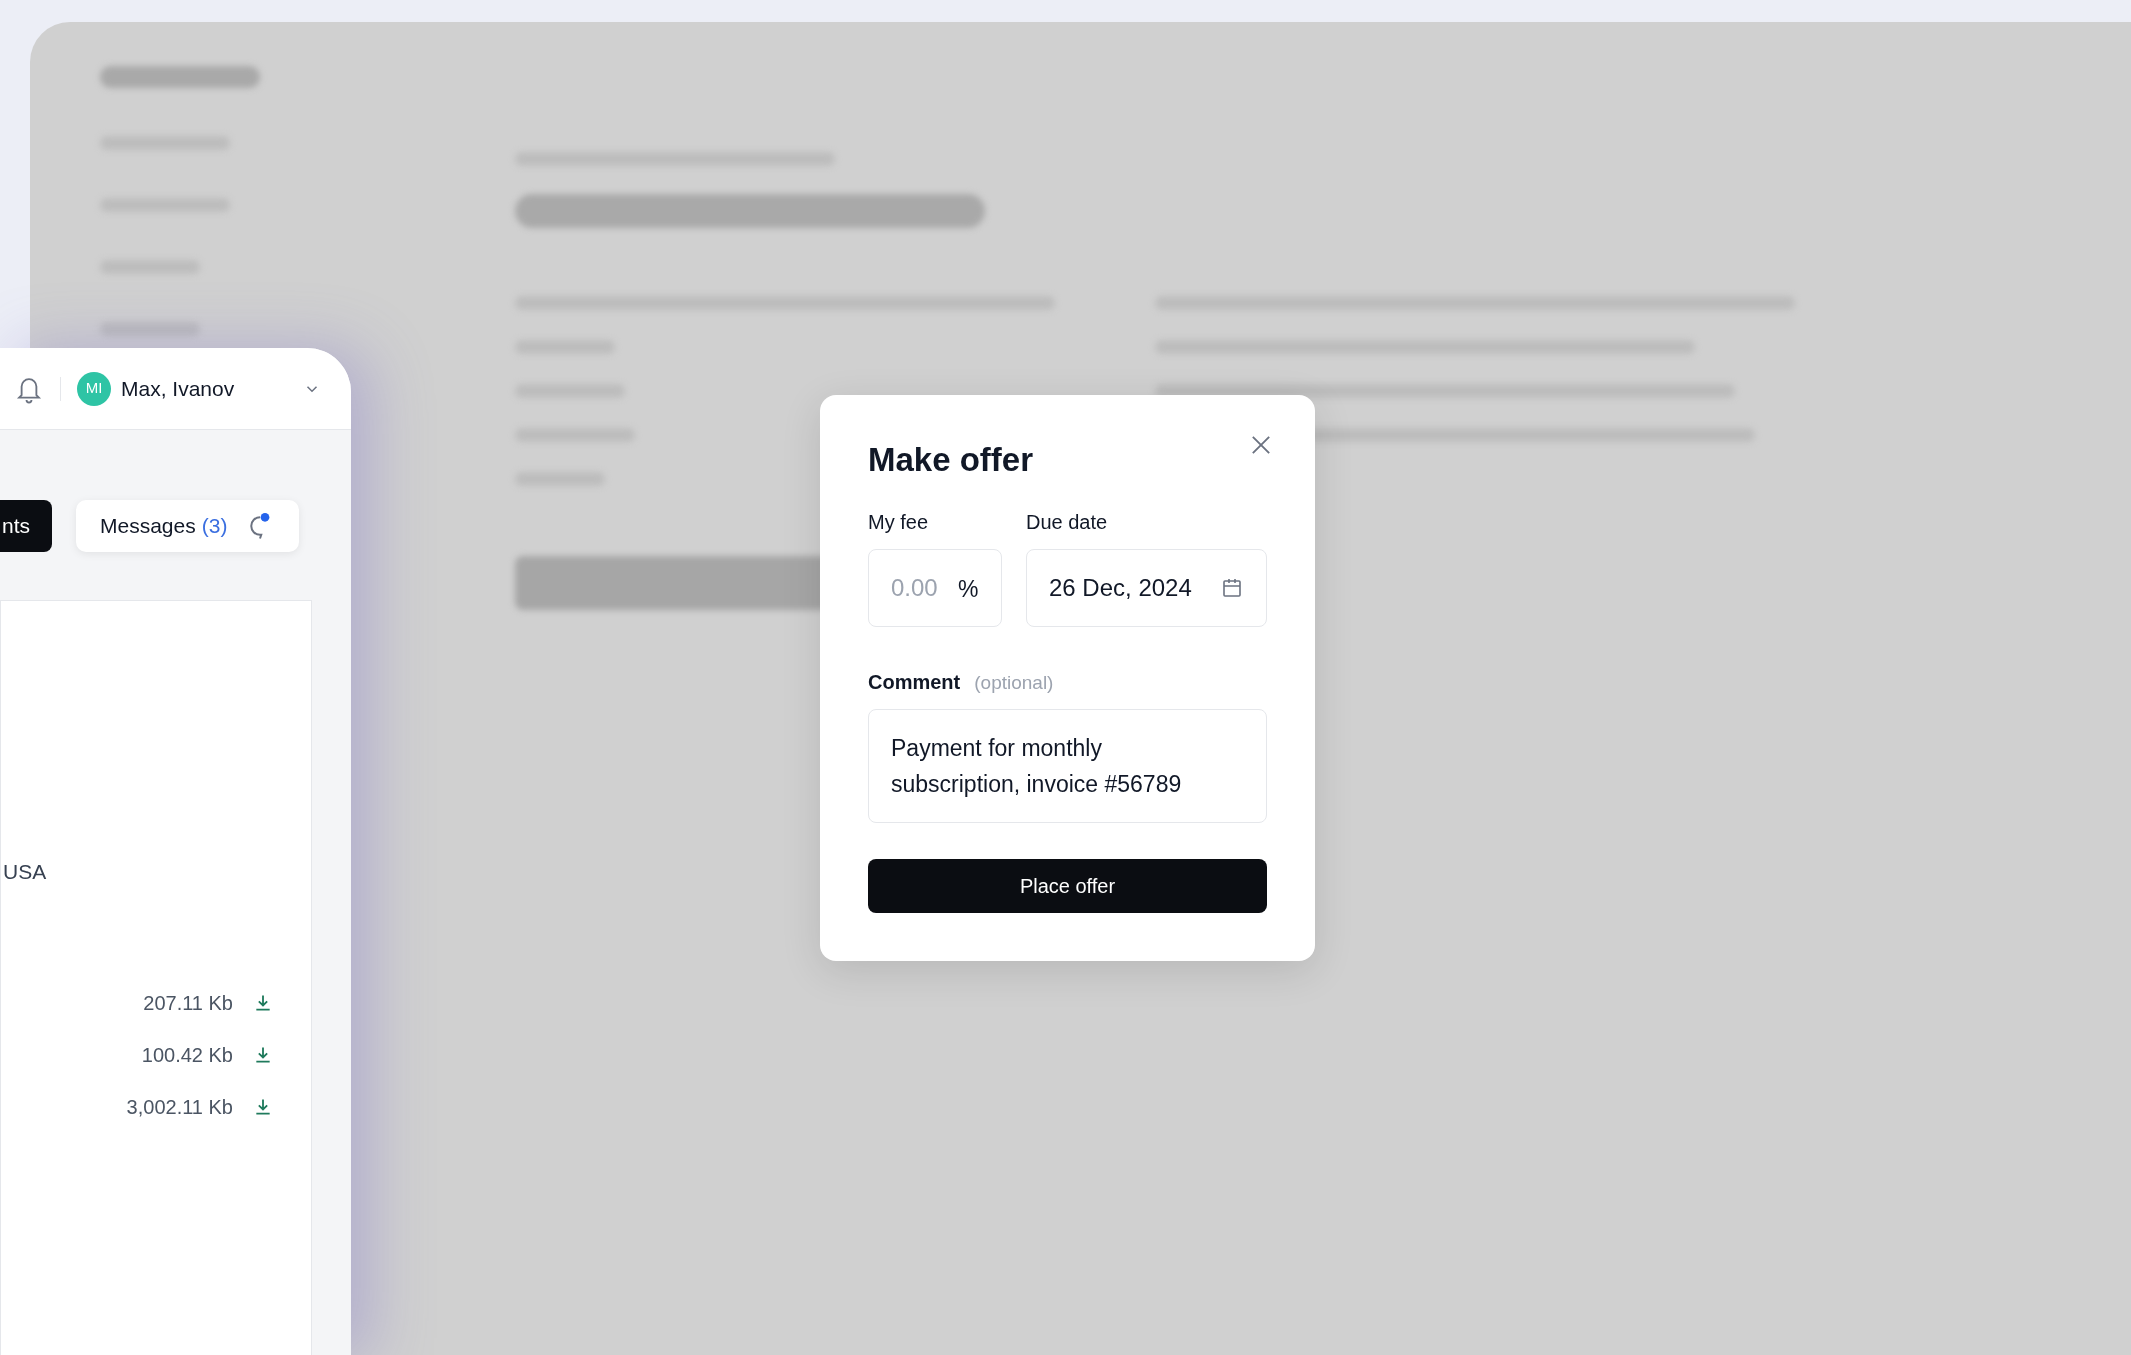 The width and height of the screenshot is (2131, 1355). What do you see at coordinates (951, 460) in the screenshot?
I see `modal-title: Make offer` at bounding box center [951, 460].